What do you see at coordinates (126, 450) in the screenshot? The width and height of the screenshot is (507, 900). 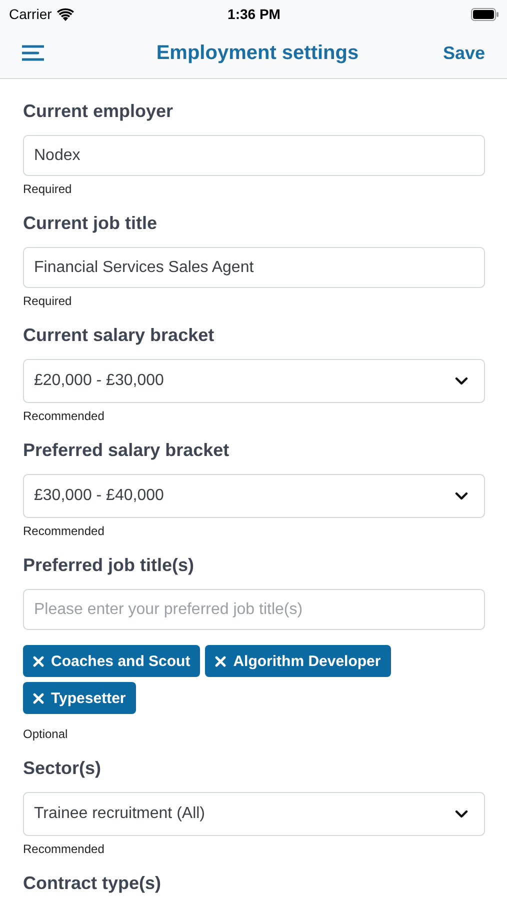 I see `field-label: Preferred salary bracket` at bounding box center [126, 450].